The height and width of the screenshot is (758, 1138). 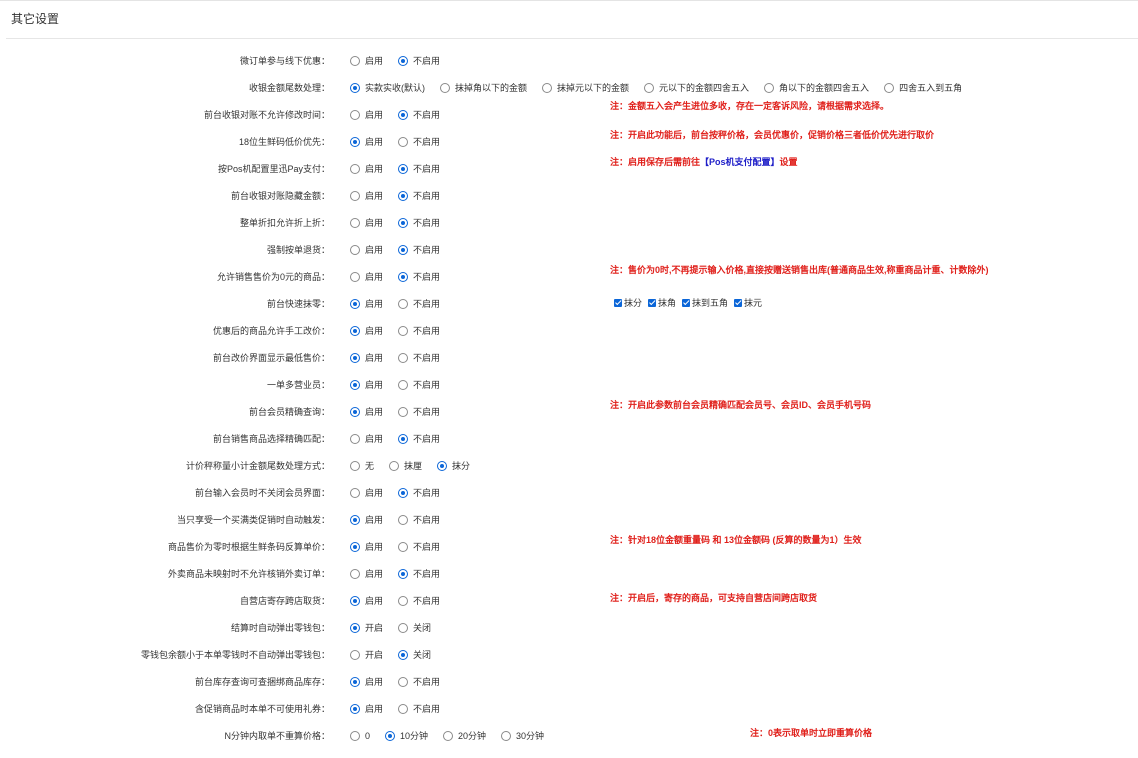 What do you see at coordinates (453, 465) in the screenshot?
I see `radio-option: 抹分` at bounding box center [453, 465].